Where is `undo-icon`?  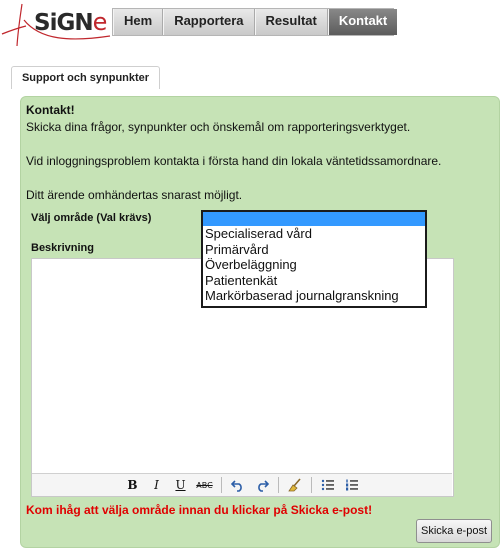
undo-icon is located at coordinates (236, 486).